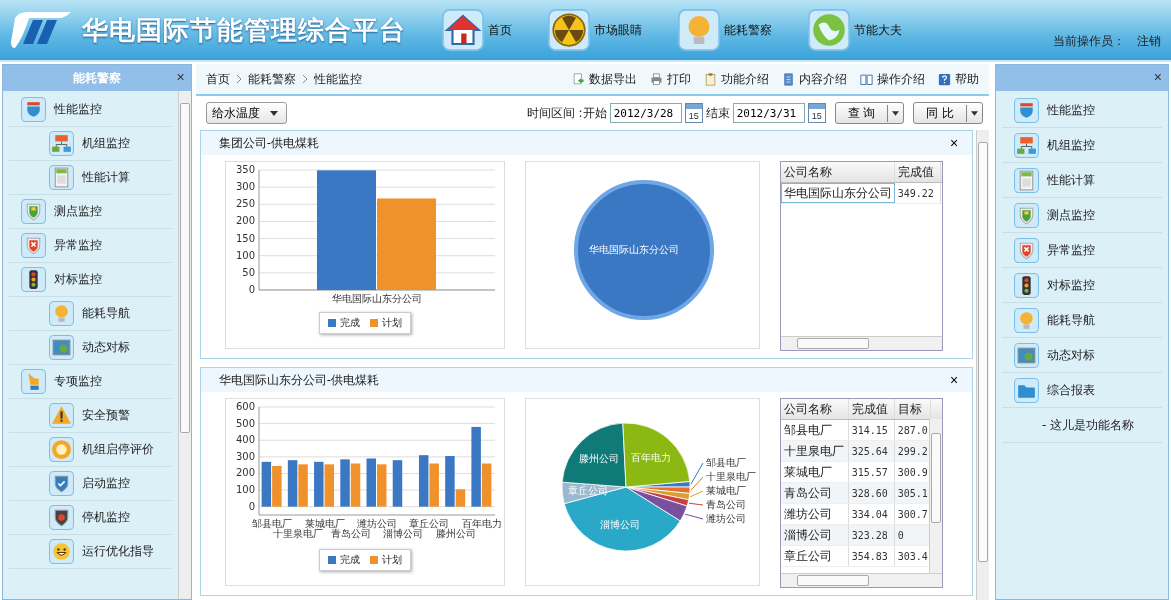  I want to click on axis-category-label: 十里泉电厂, so click(298, 533).